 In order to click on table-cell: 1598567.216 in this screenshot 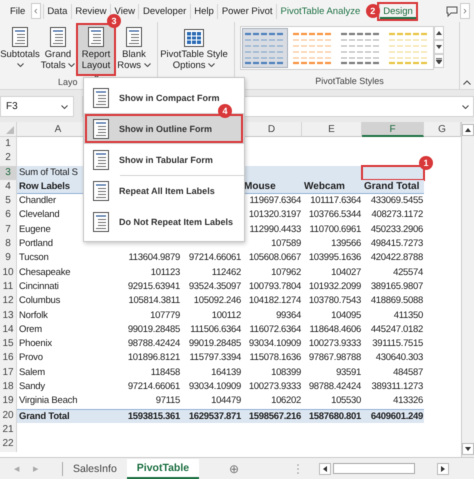, I will do `click(272, 415)`.